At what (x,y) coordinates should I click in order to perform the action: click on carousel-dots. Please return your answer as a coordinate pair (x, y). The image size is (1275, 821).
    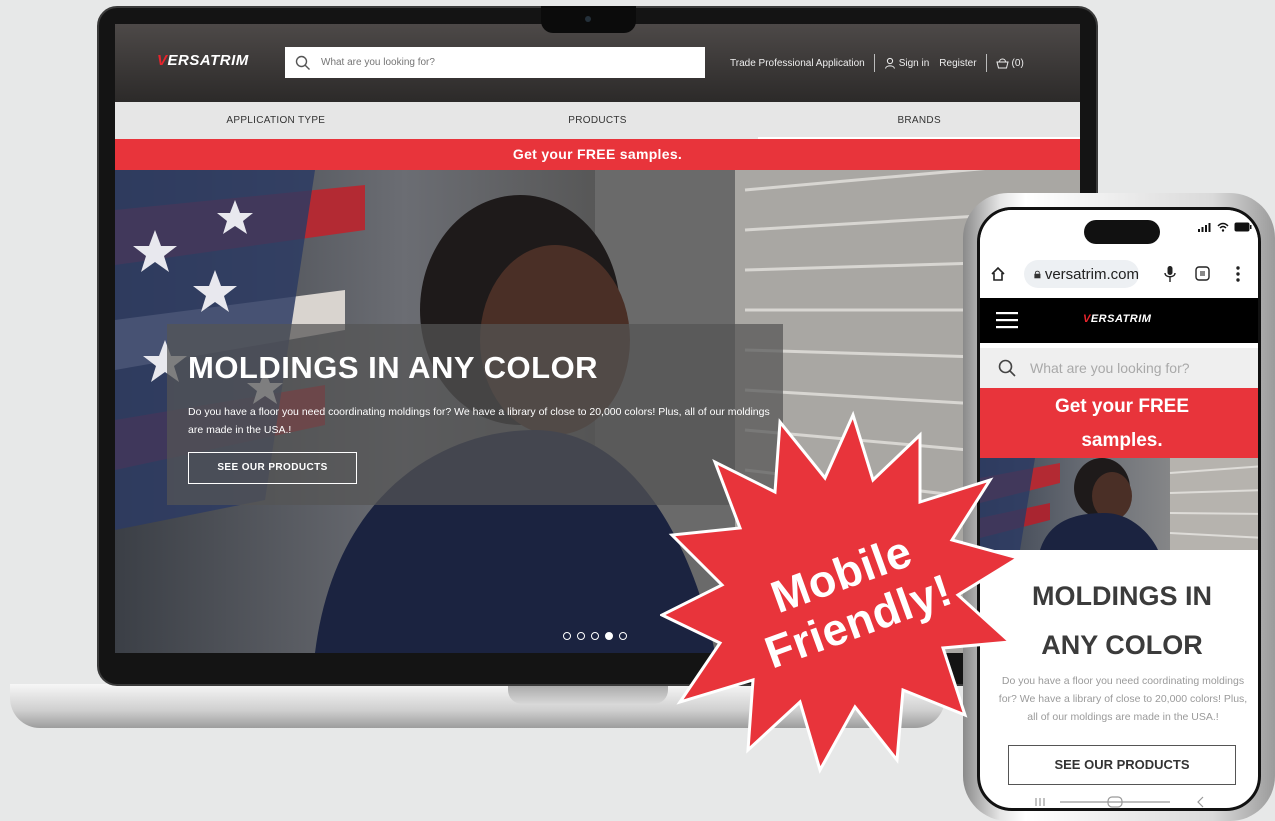
    Looking at the image, I should click on (595, 636).